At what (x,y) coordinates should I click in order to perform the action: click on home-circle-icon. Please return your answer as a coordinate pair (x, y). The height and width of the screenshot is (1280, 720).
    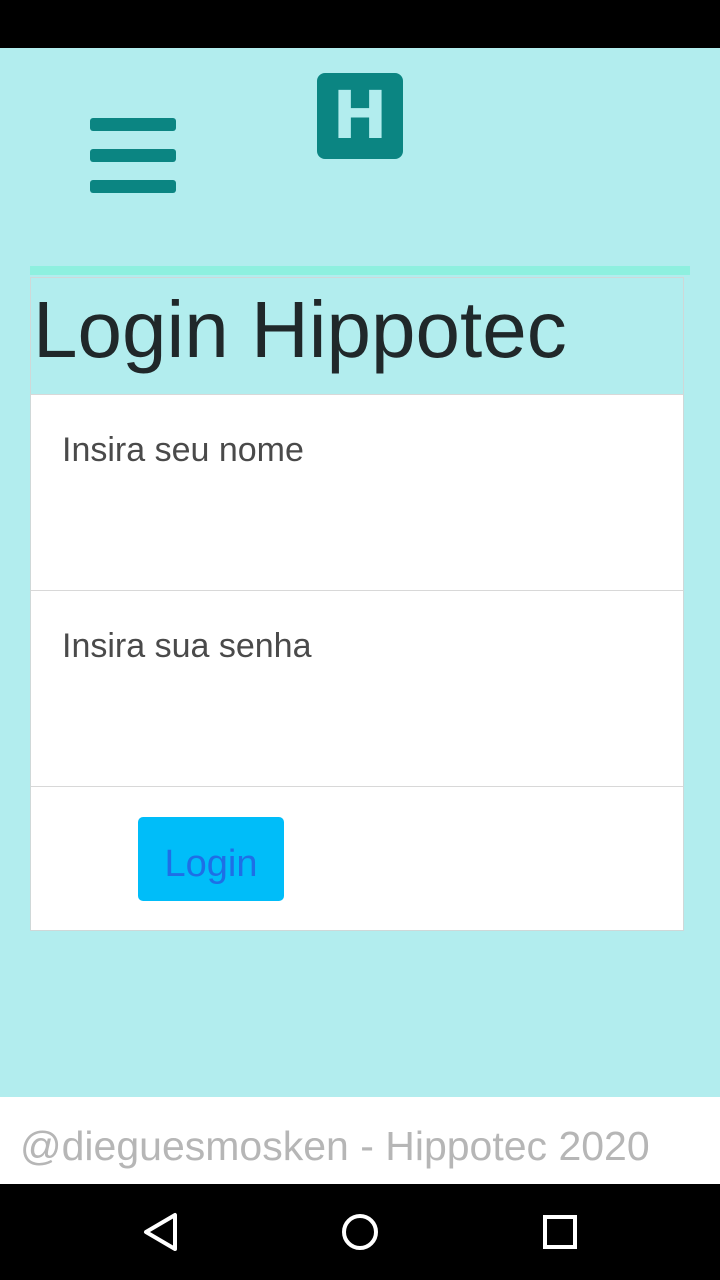
    Looking at the image, I should click on (360, 1232).